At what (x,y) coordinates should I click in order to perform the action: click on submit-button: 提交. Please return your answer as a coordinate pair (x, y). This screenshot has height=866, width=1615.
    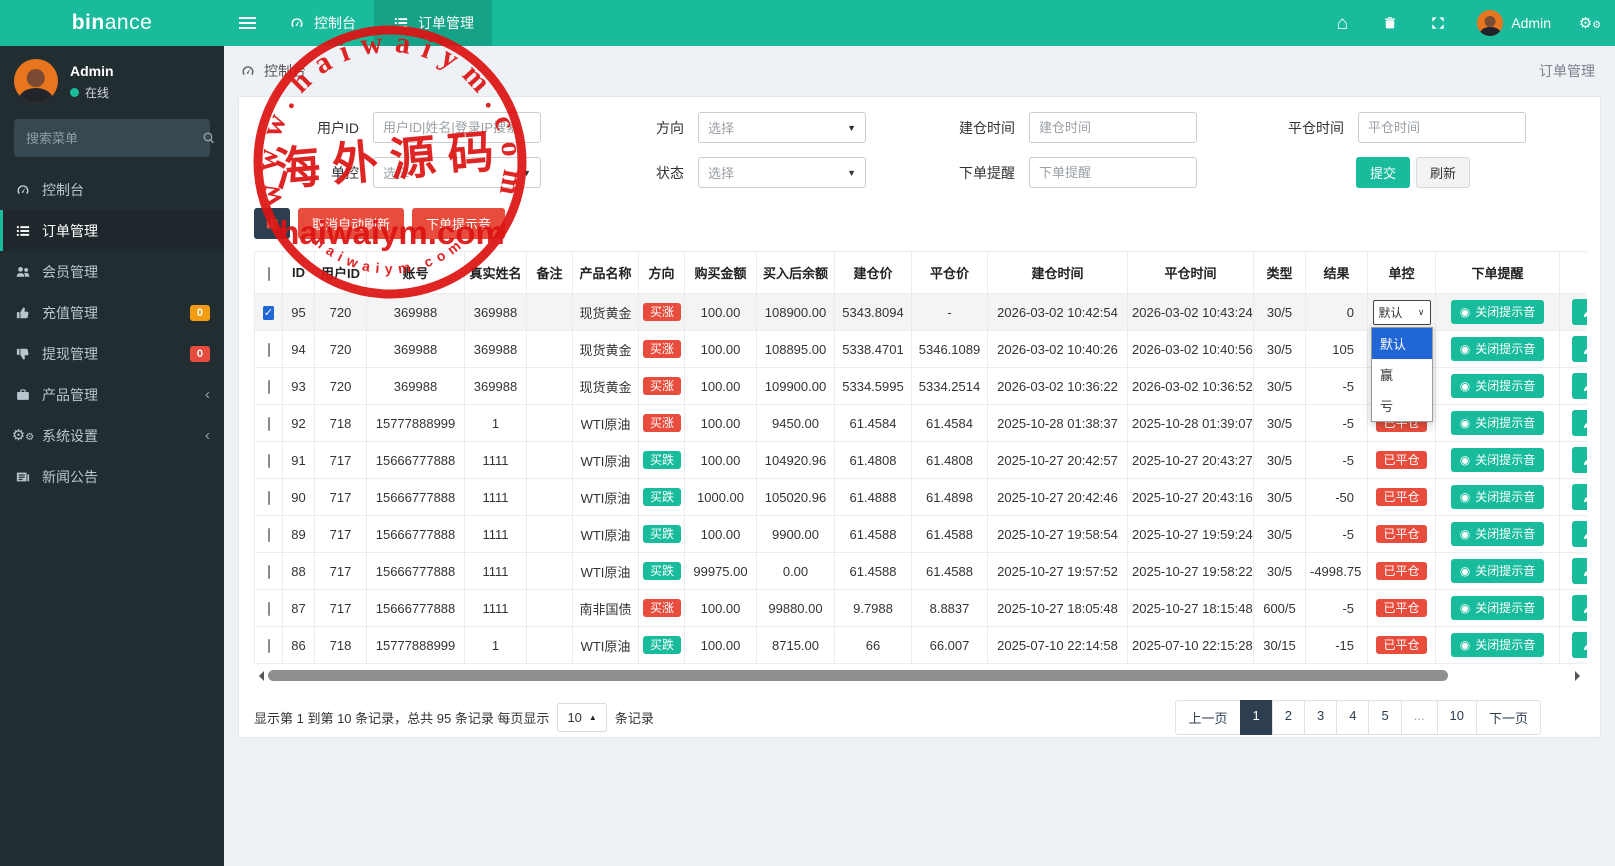
    Looking at the image, I should click on (1383, 172).